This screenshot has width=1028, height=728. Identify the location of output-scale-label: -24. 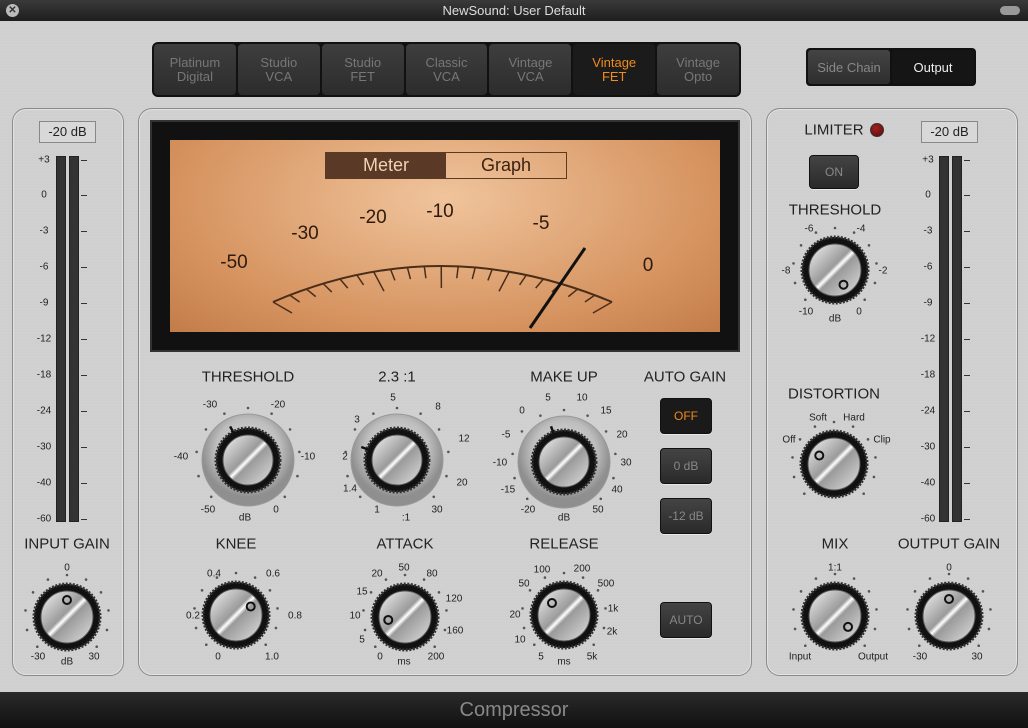
(928, 411).